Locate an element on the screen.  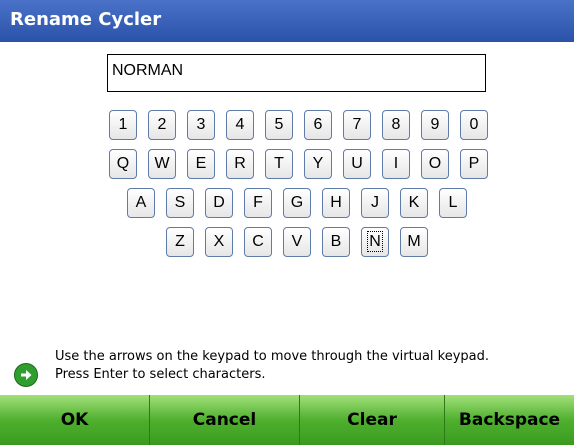
key-label: L is located at coordinates (453, 202).